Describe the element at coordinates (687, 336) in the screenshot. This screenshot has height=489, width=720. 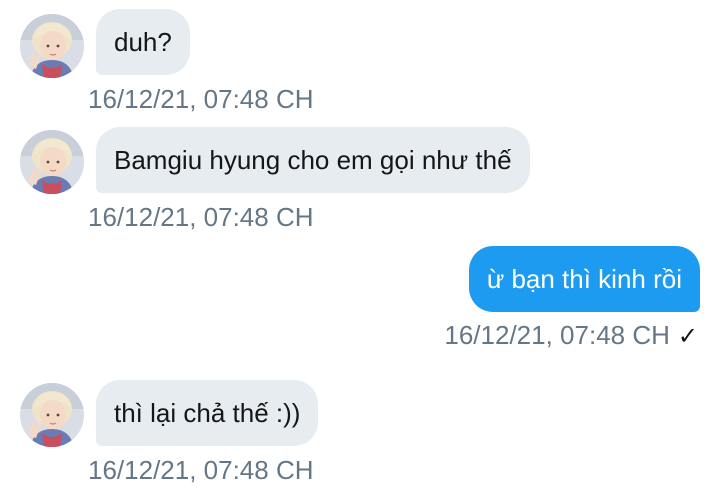
I see `check-icon: ✓` at that location.